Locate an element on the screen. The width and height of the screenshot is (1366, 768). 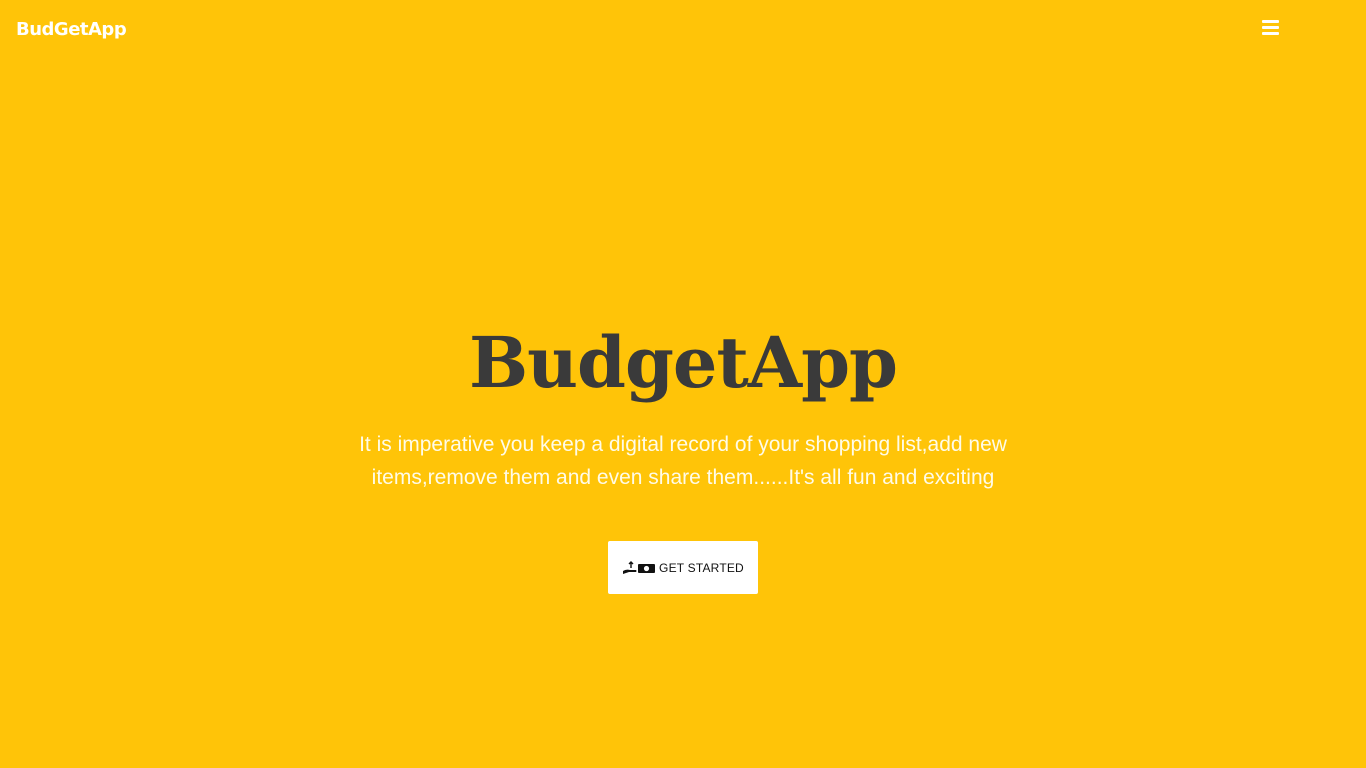
cta-wrapper: GET STARTED is located at coordinates (683, 567).